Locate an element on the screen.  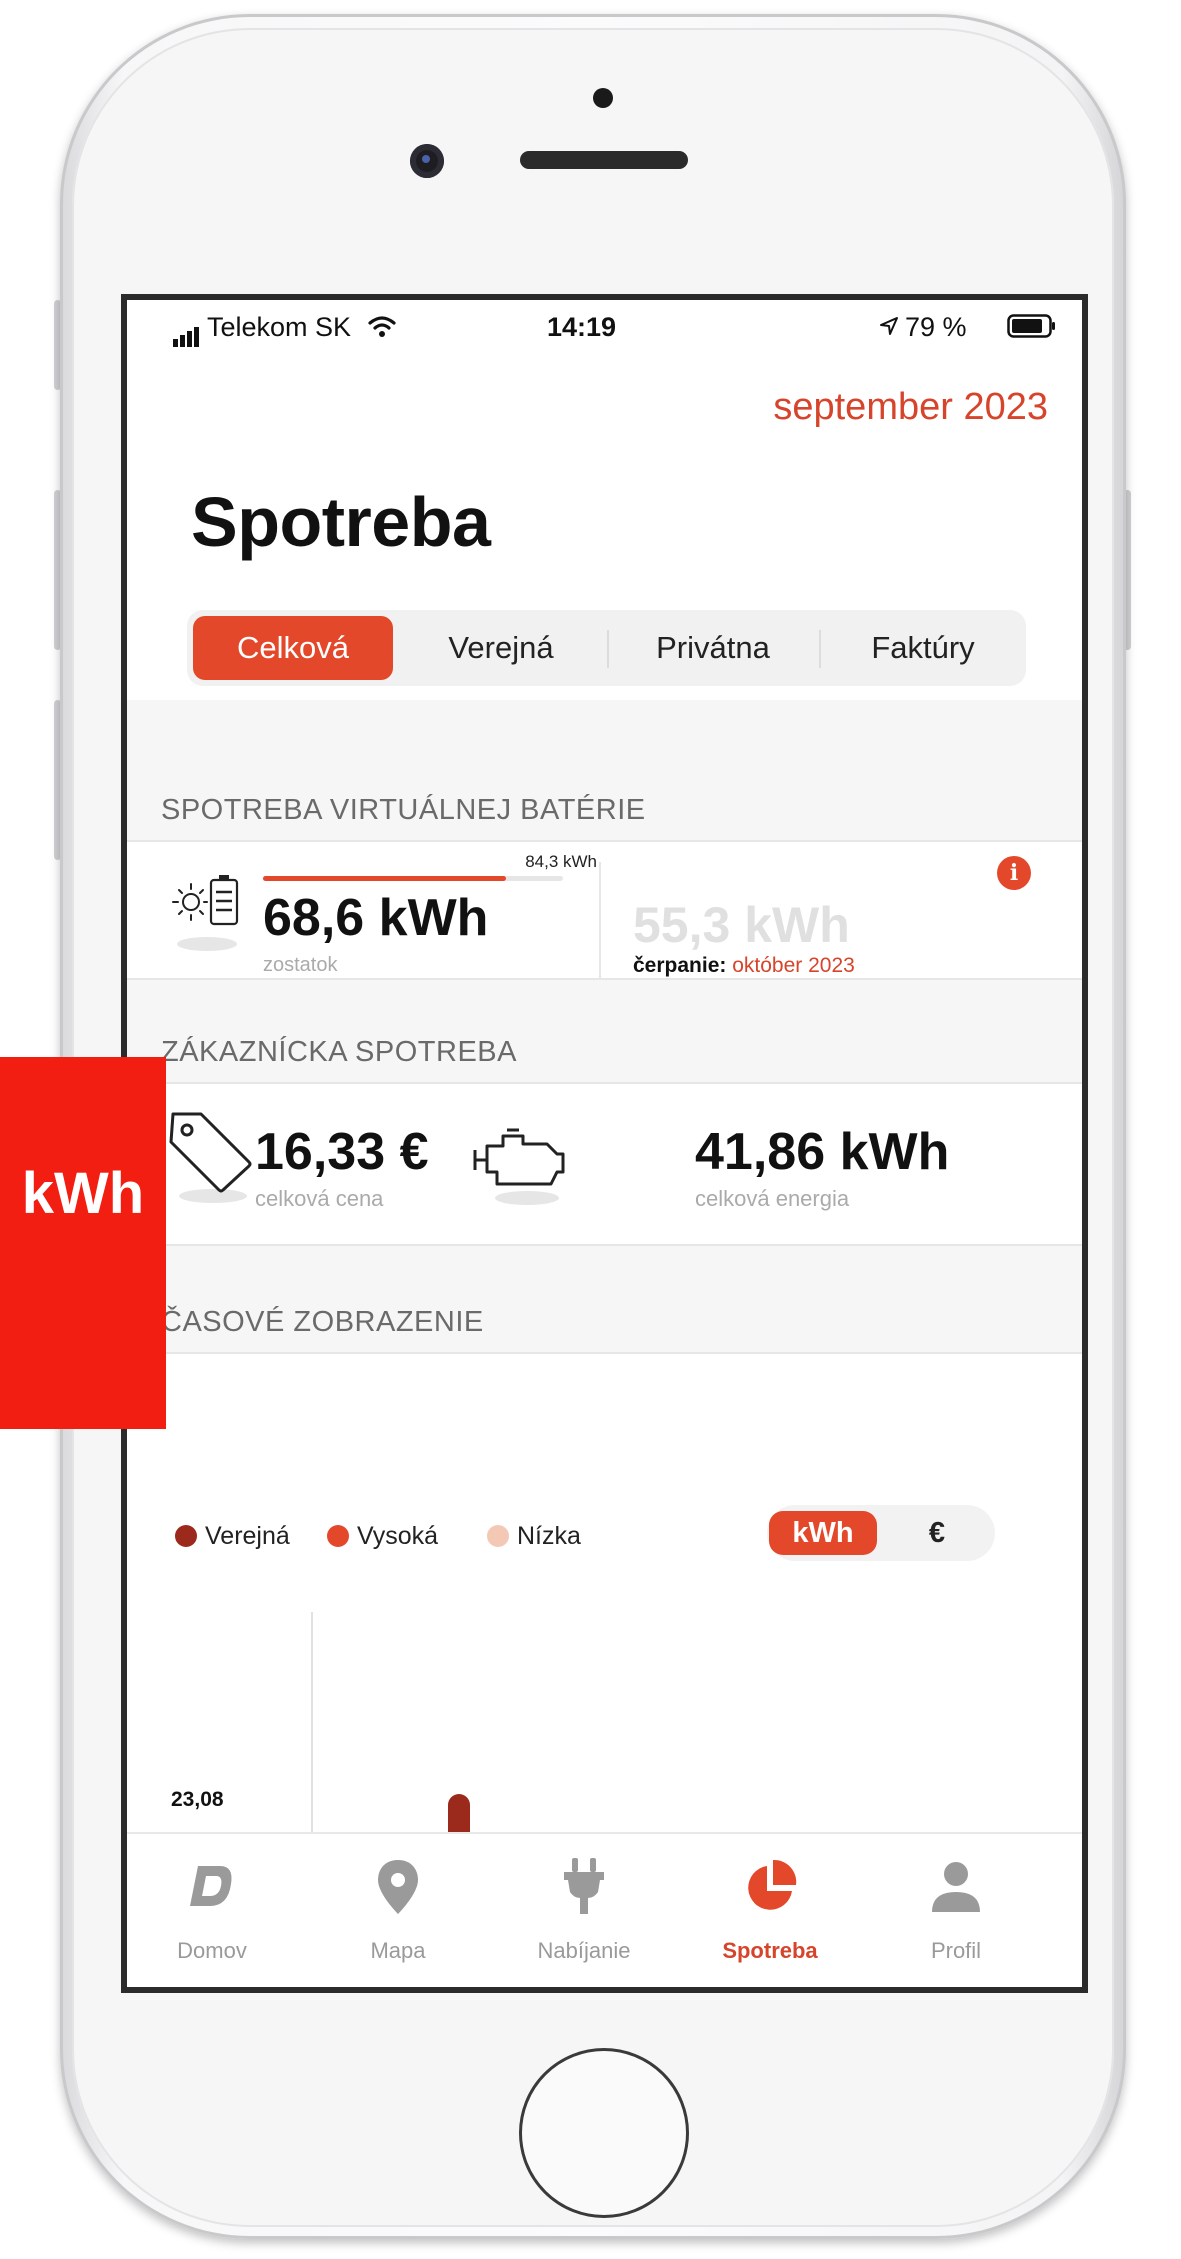
battery-draw-caption: čerpanie: október 2023 is located at coordinates (744, 966).